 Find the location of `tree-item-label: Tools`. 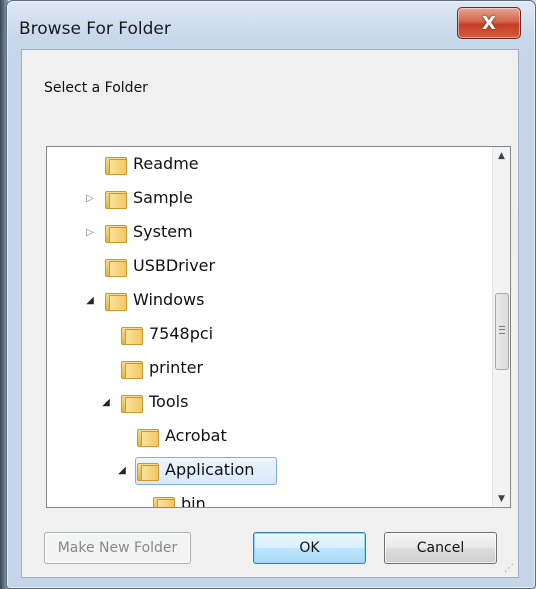

tree-item-label: Tools is located at coordinates (169, 401).